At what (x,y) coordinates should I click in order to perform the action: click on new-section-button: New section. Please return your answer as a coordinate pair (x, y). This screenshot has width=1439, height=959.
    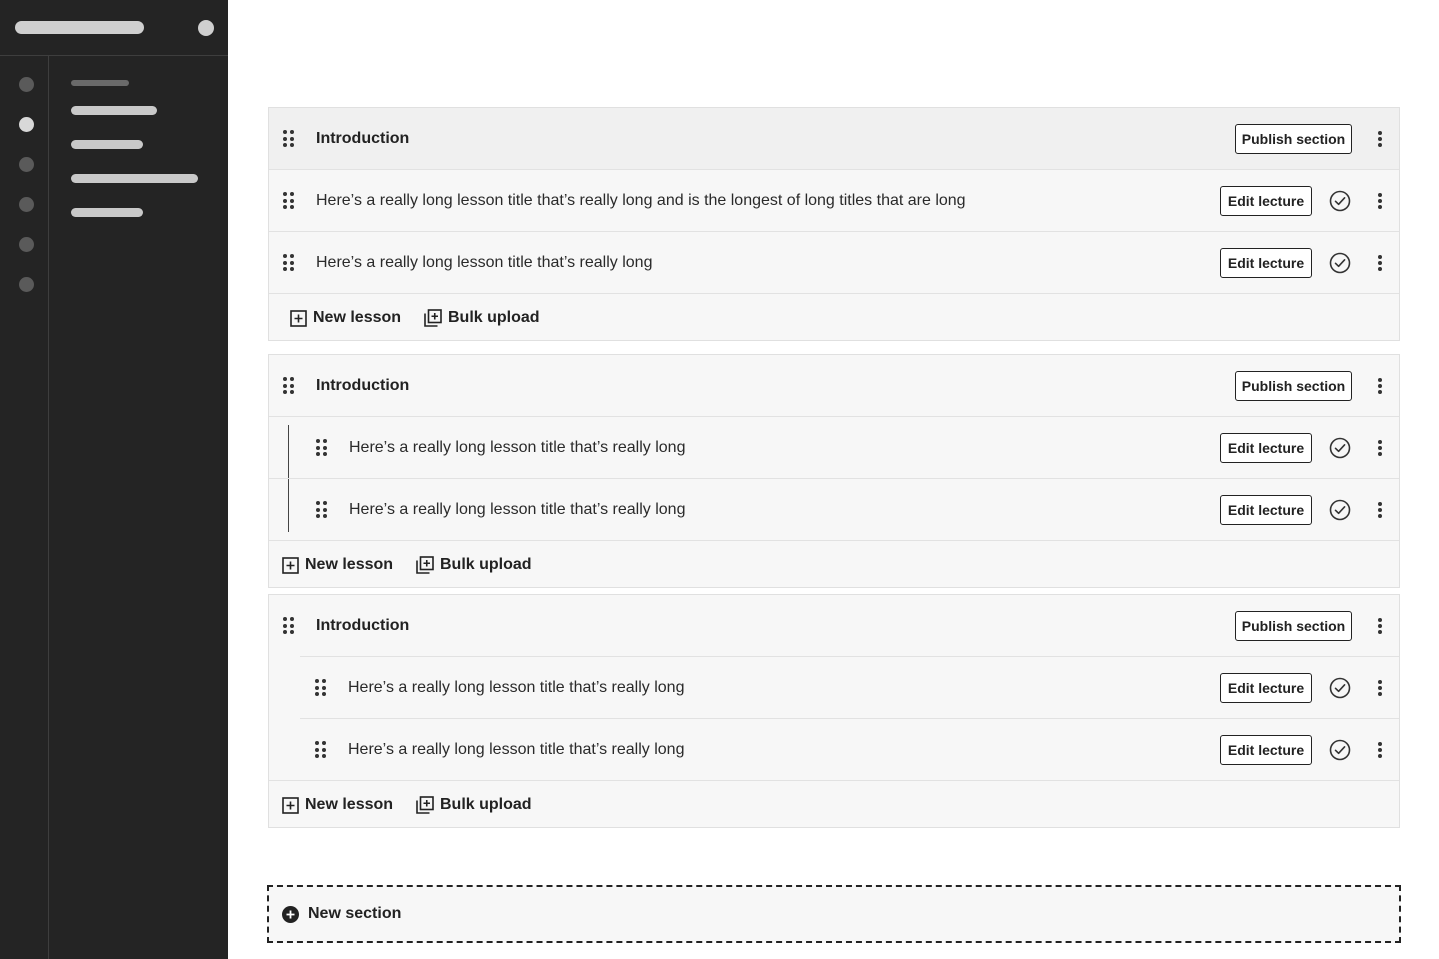
    Looking at the image, I should click on (834, 914).